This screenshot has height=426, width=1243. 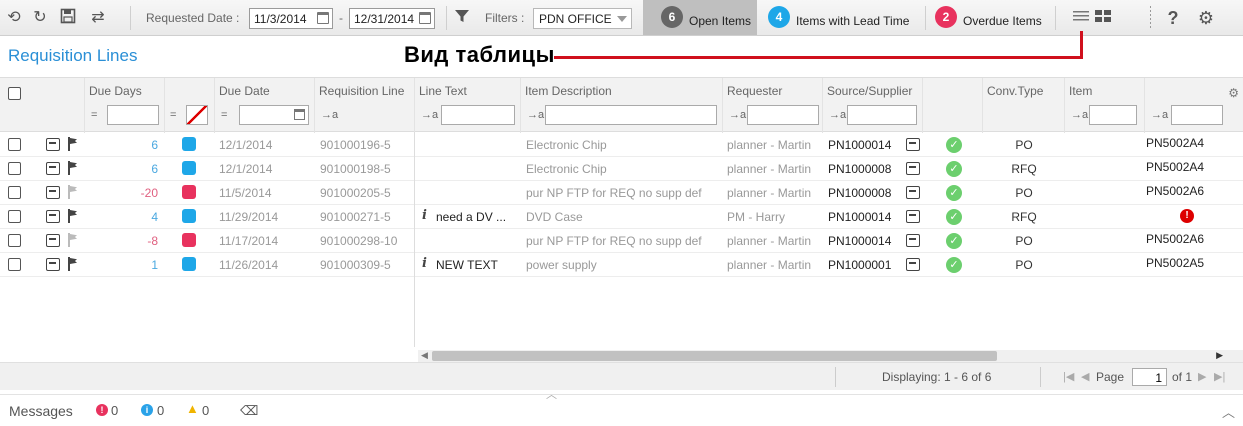 I want to click on due-days-filter-input, so click(x=133, y=115).